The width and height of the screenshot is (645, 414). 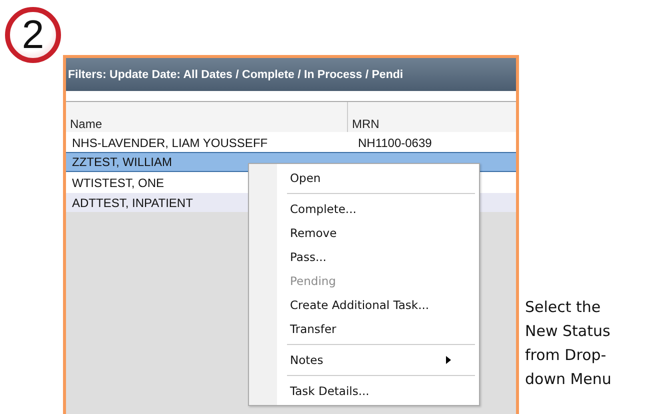 What do you see at coordinates (395, 143) in the screenshot?
I see `table-cell: NH1100-0639` at bounding box center [395, 143].